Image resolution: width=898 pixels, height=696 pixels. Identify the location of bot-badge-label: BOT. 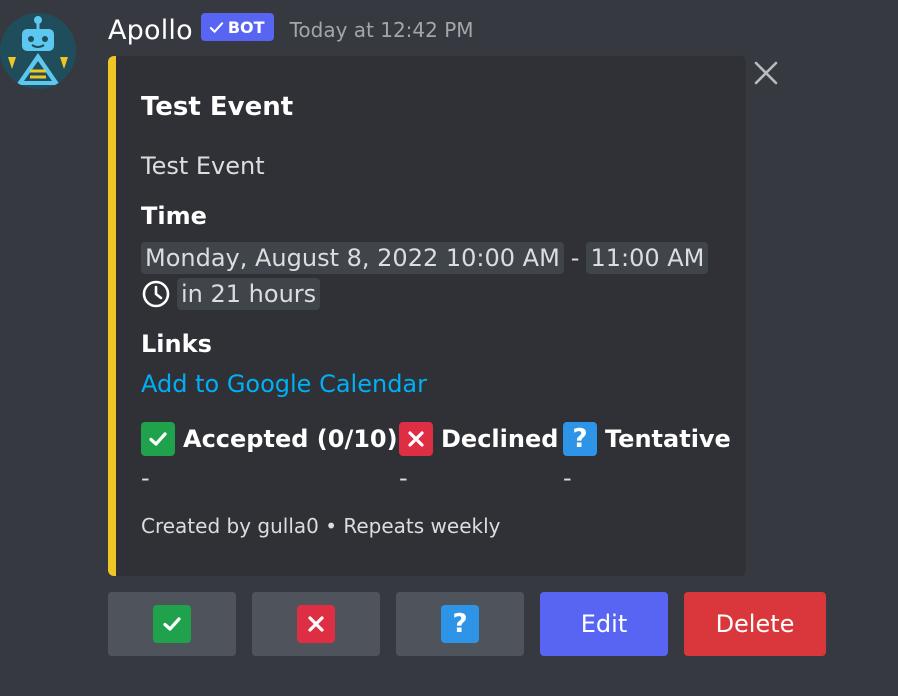
(246, 27).